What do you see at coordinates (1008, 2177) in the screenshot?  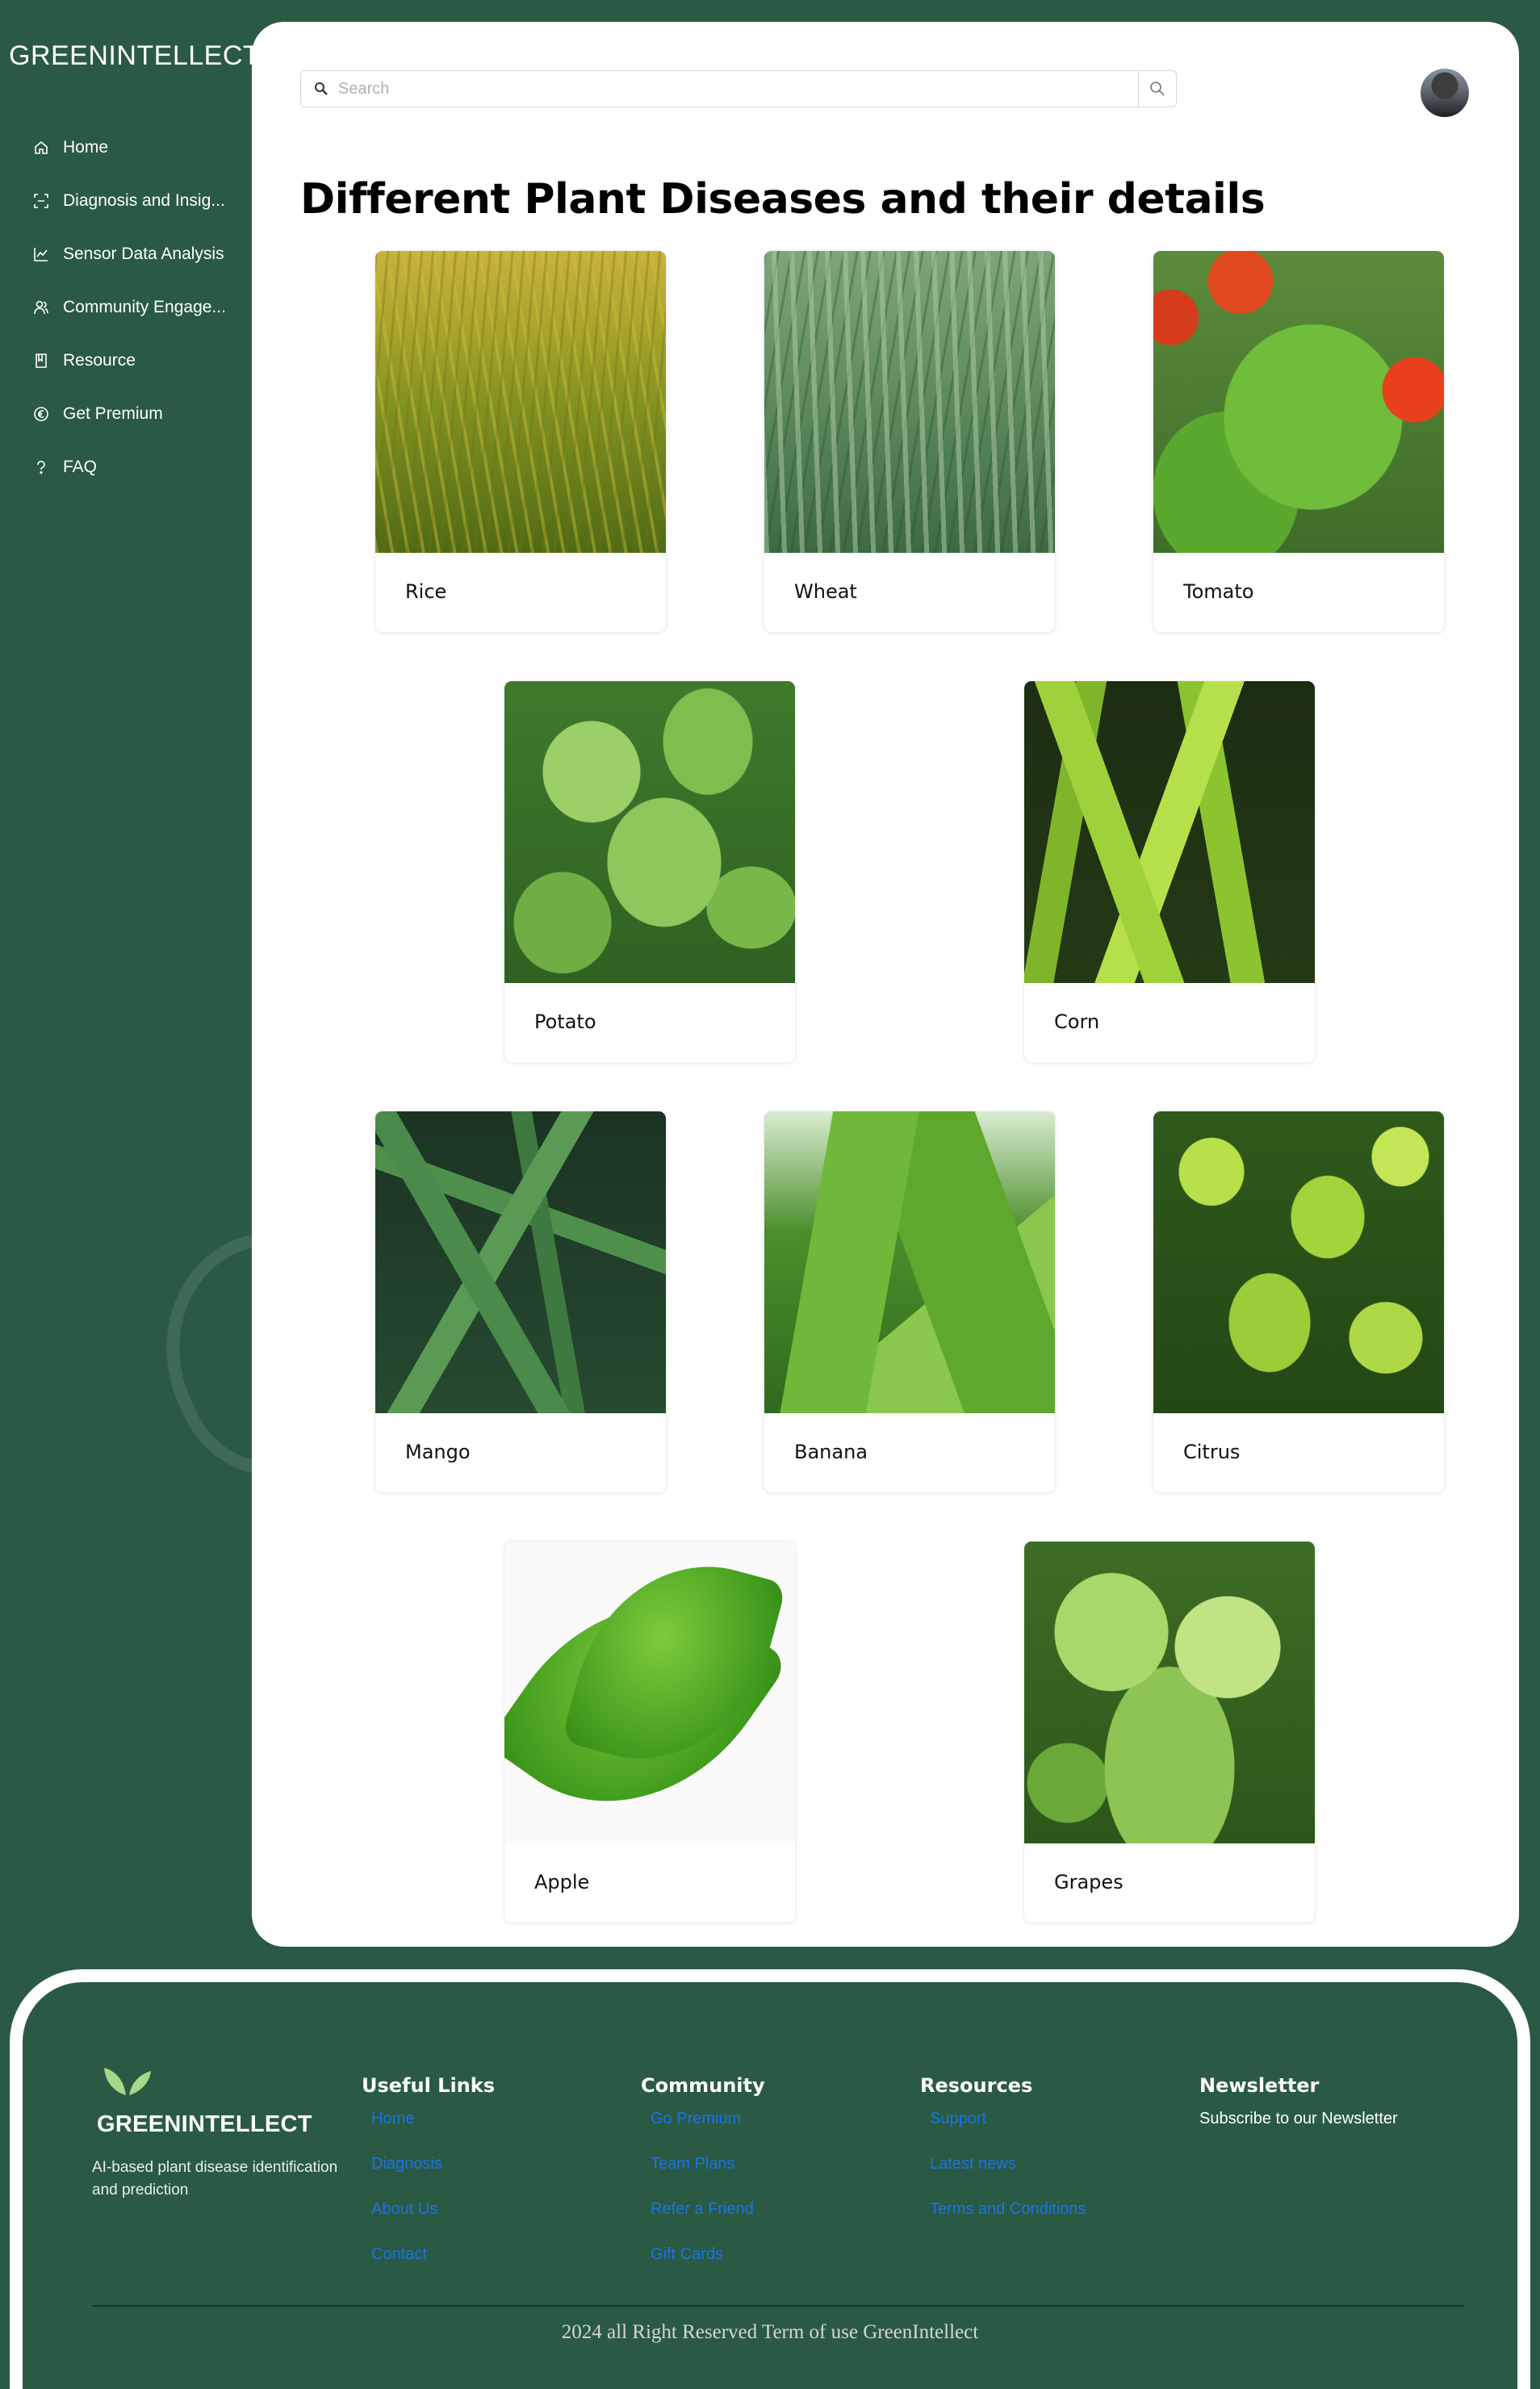 I see `footer-link-latest-news: Latest news` at bounding box center [1008, 2177].